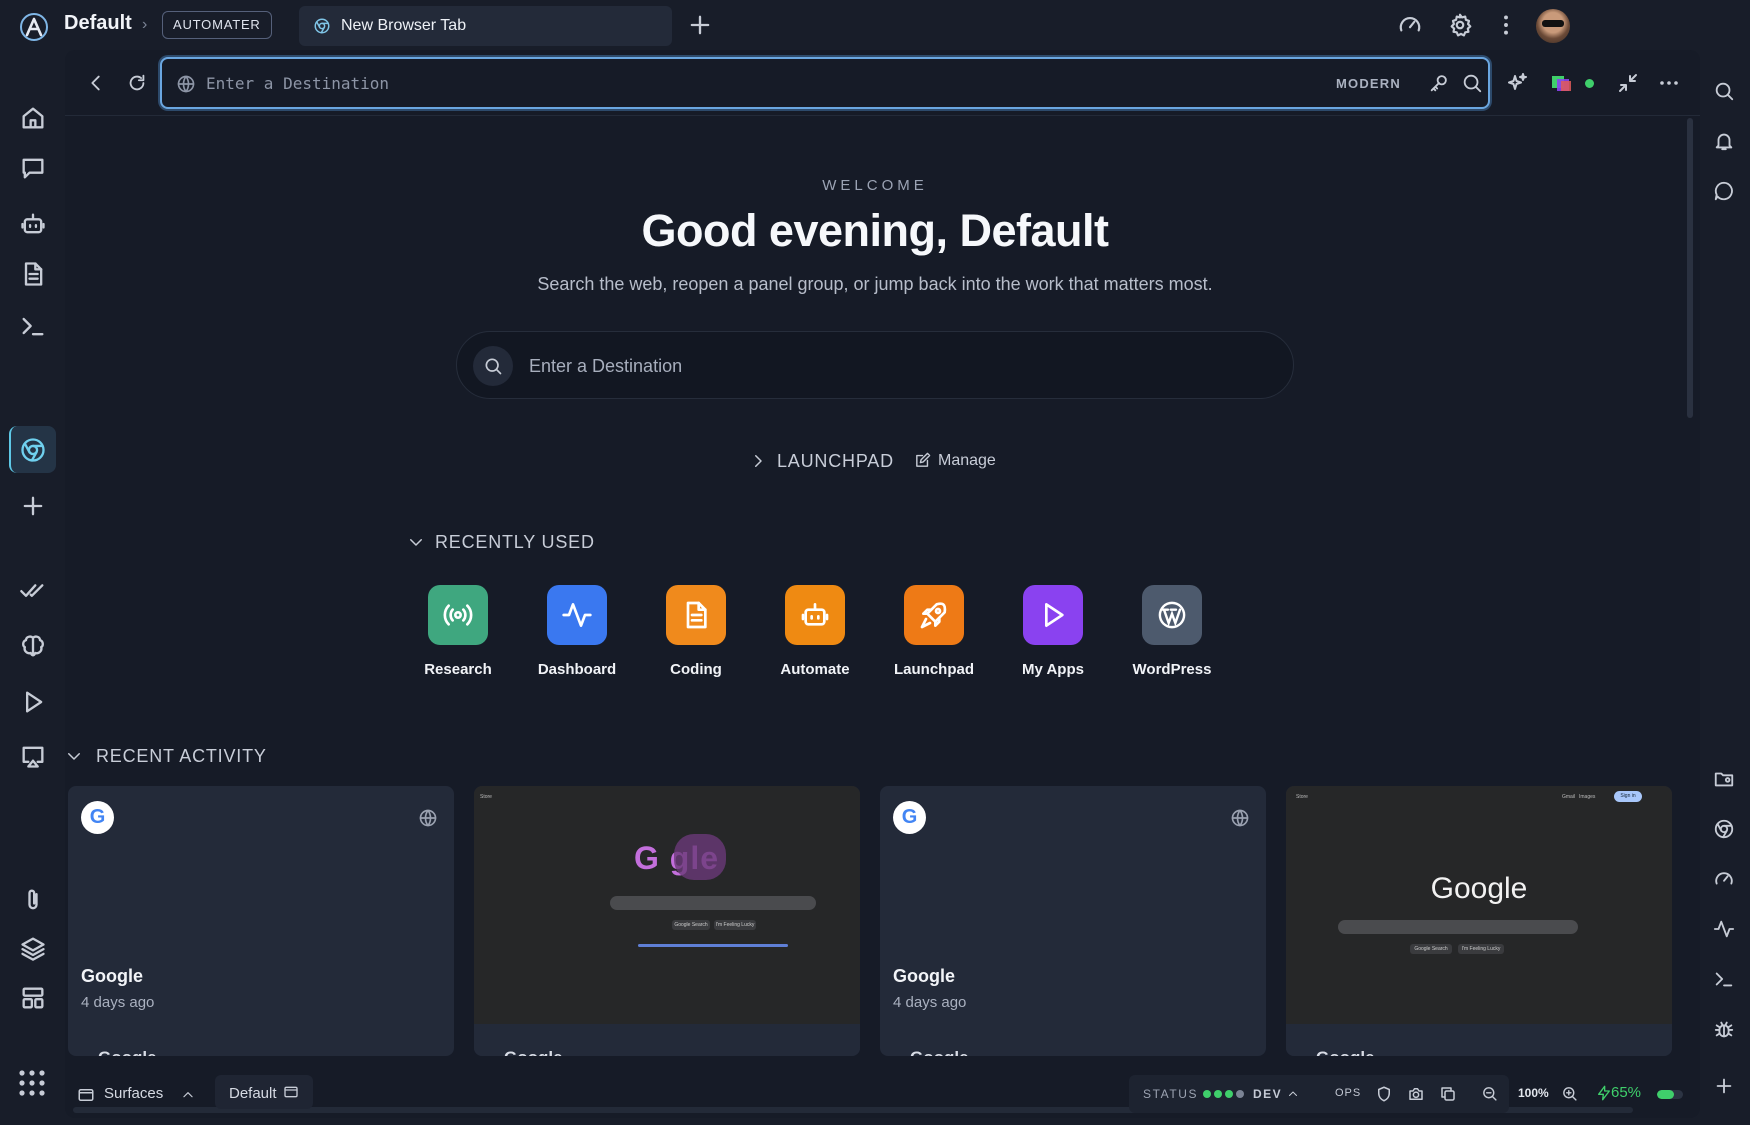  I want to click on workspace-switcher: Default, so click(264, 1092).